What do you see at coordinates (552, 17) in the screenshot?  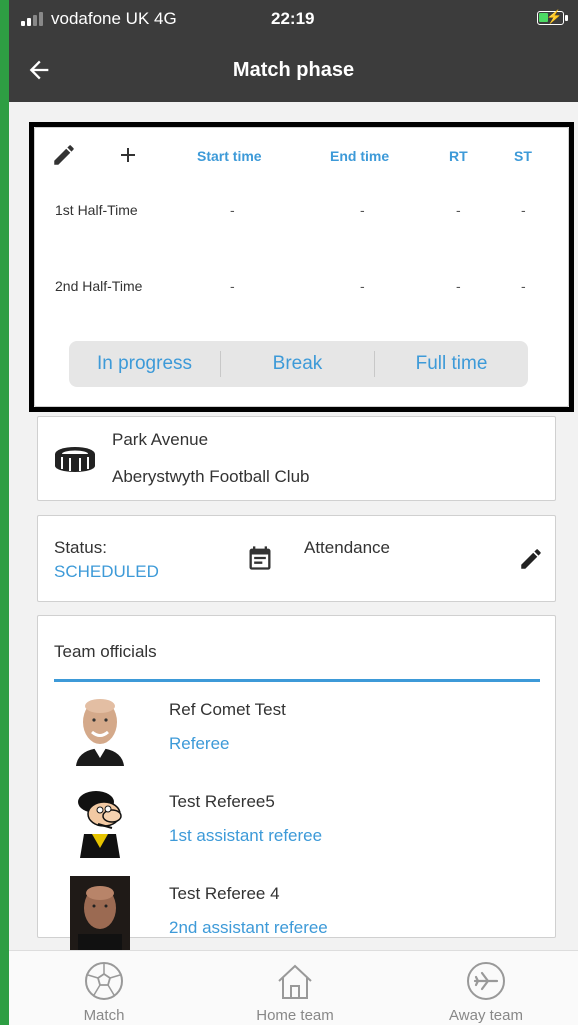 I see `battery-icon: ⚡` at bounding box center [552, 17].